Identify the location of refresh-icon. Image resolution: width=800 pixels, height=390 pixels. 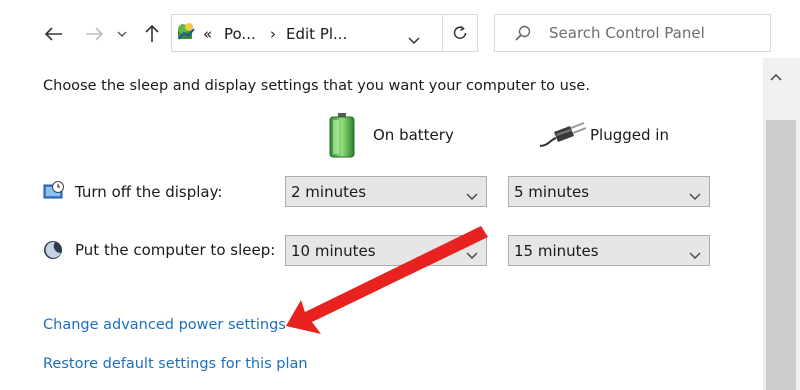
(459, 32).